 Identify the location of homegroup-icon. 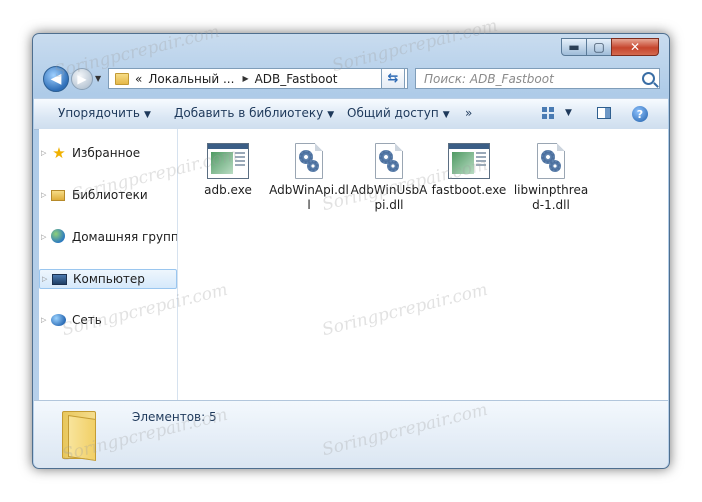
(57, 236).